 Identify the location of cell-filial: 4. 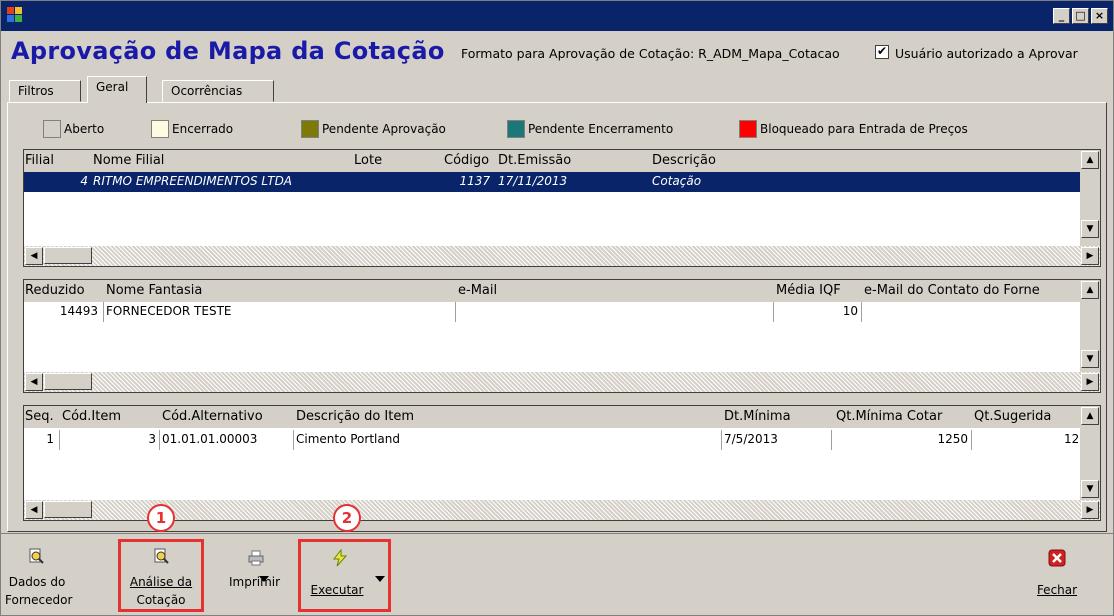
(84, 181).